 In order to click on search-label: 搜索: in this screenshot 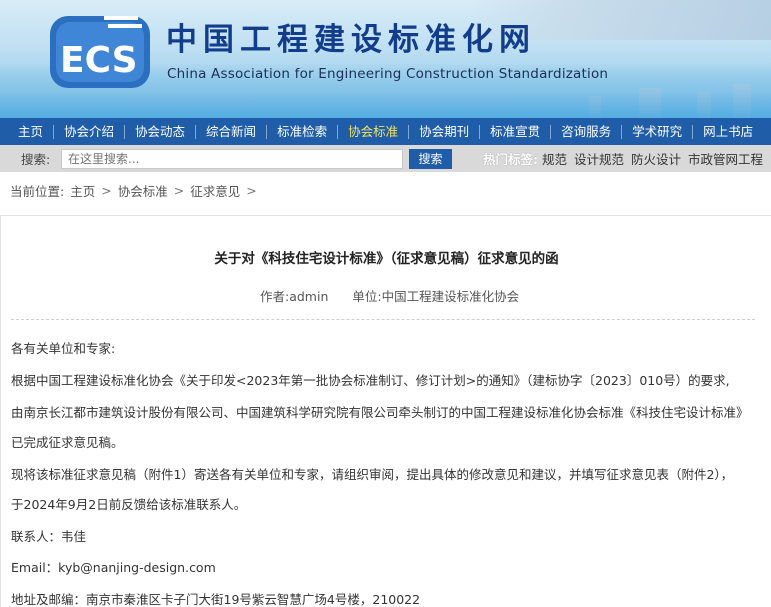, I will do `click(36, 159)`.